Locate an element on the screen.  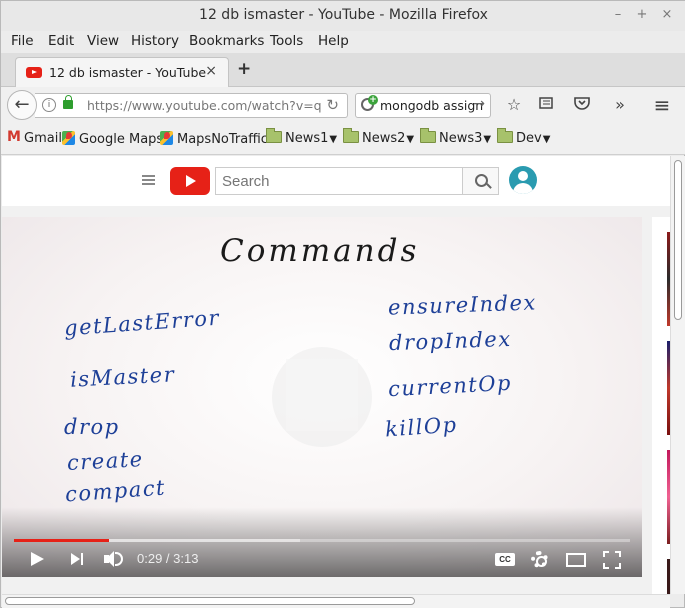
settings-gear-icon is located at coordinates (539, 559).